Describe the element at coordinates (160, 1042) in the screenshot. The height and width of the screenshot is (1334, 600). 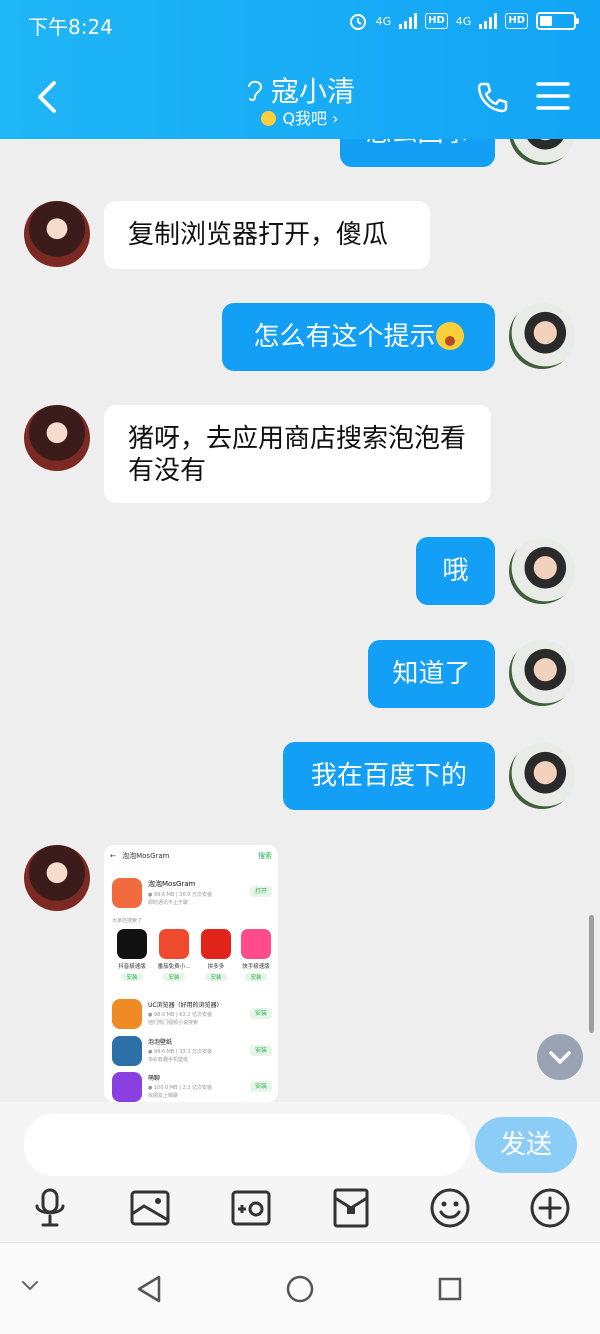
I see `shot-list-app-name: 泡泡壁纸` at that location.